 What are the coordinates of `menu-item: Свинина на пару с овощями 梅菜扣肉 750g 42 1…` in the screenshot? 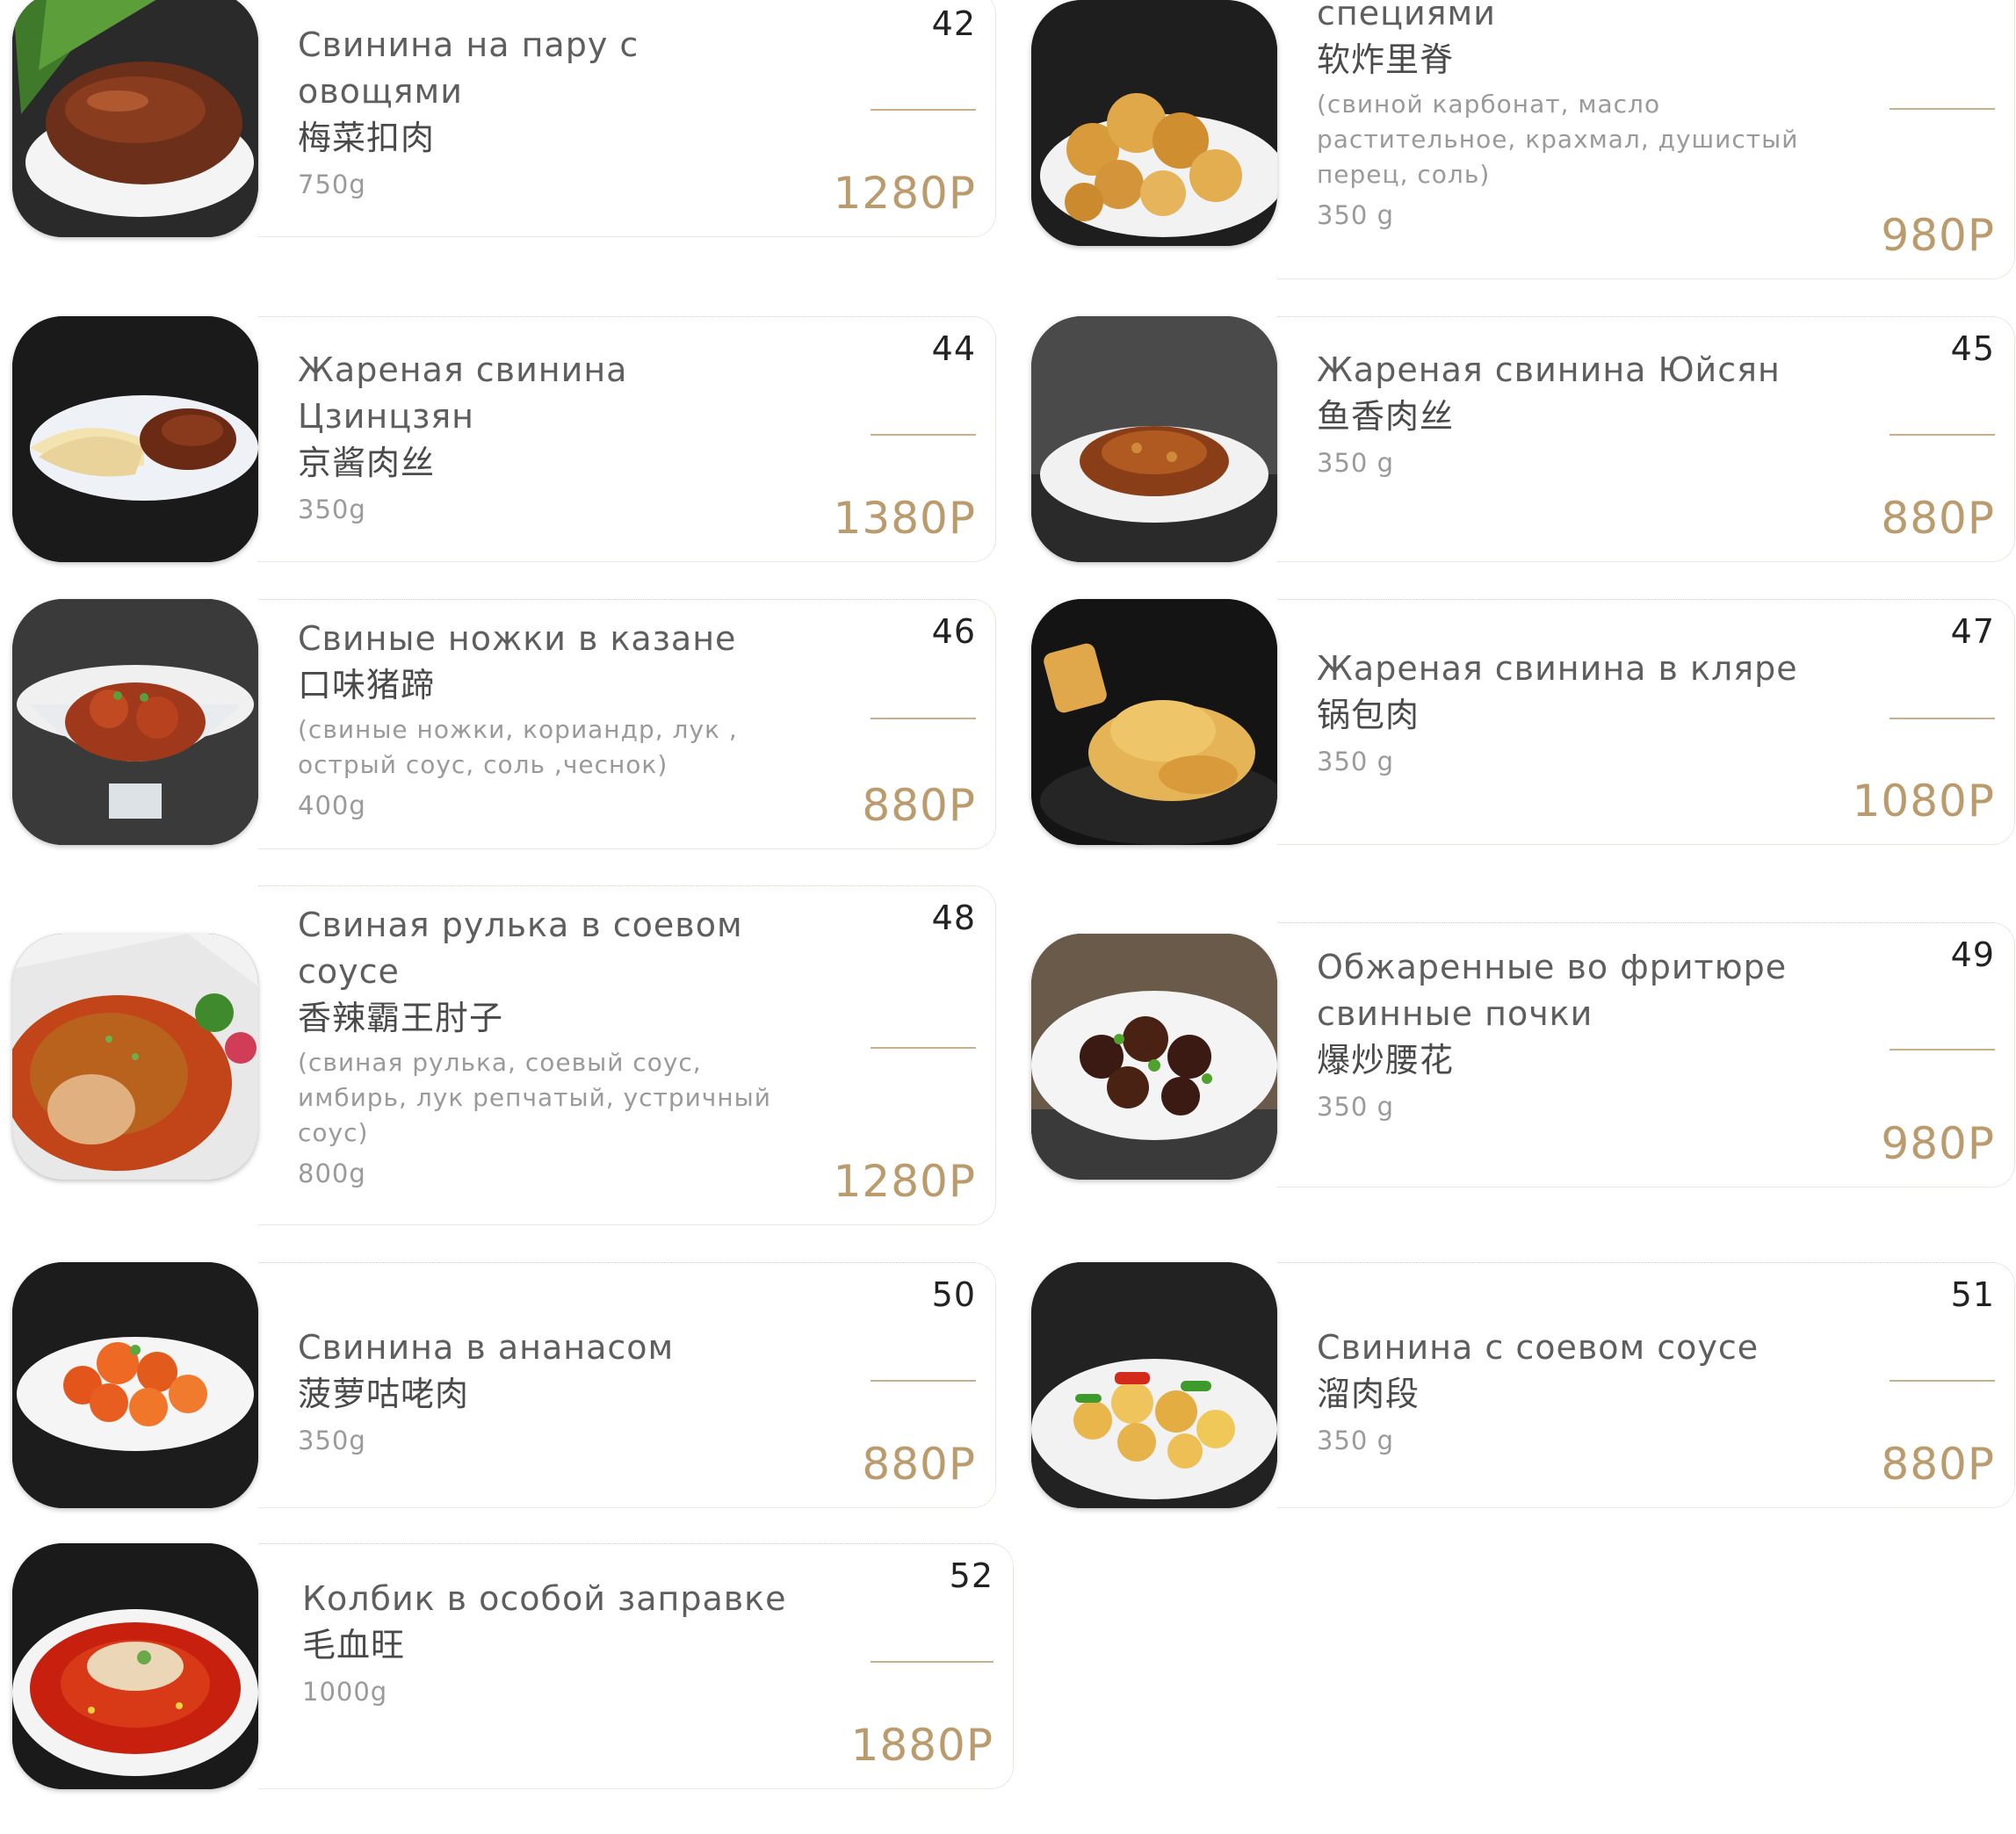 It's located at (504, 118).